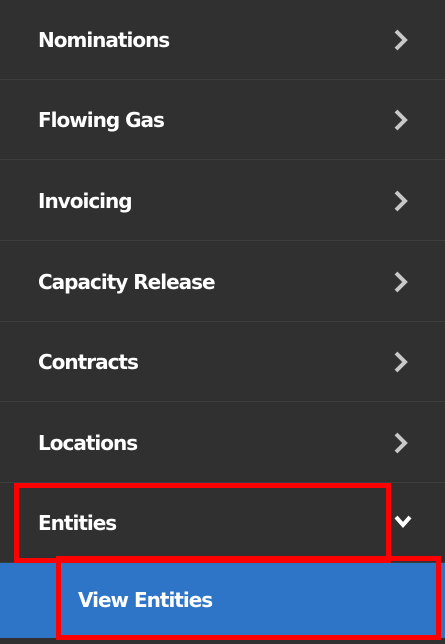  Describe the element at coordinates (222, 523) in the screenshot. I see `menu-item-entities: Entities` at that location.